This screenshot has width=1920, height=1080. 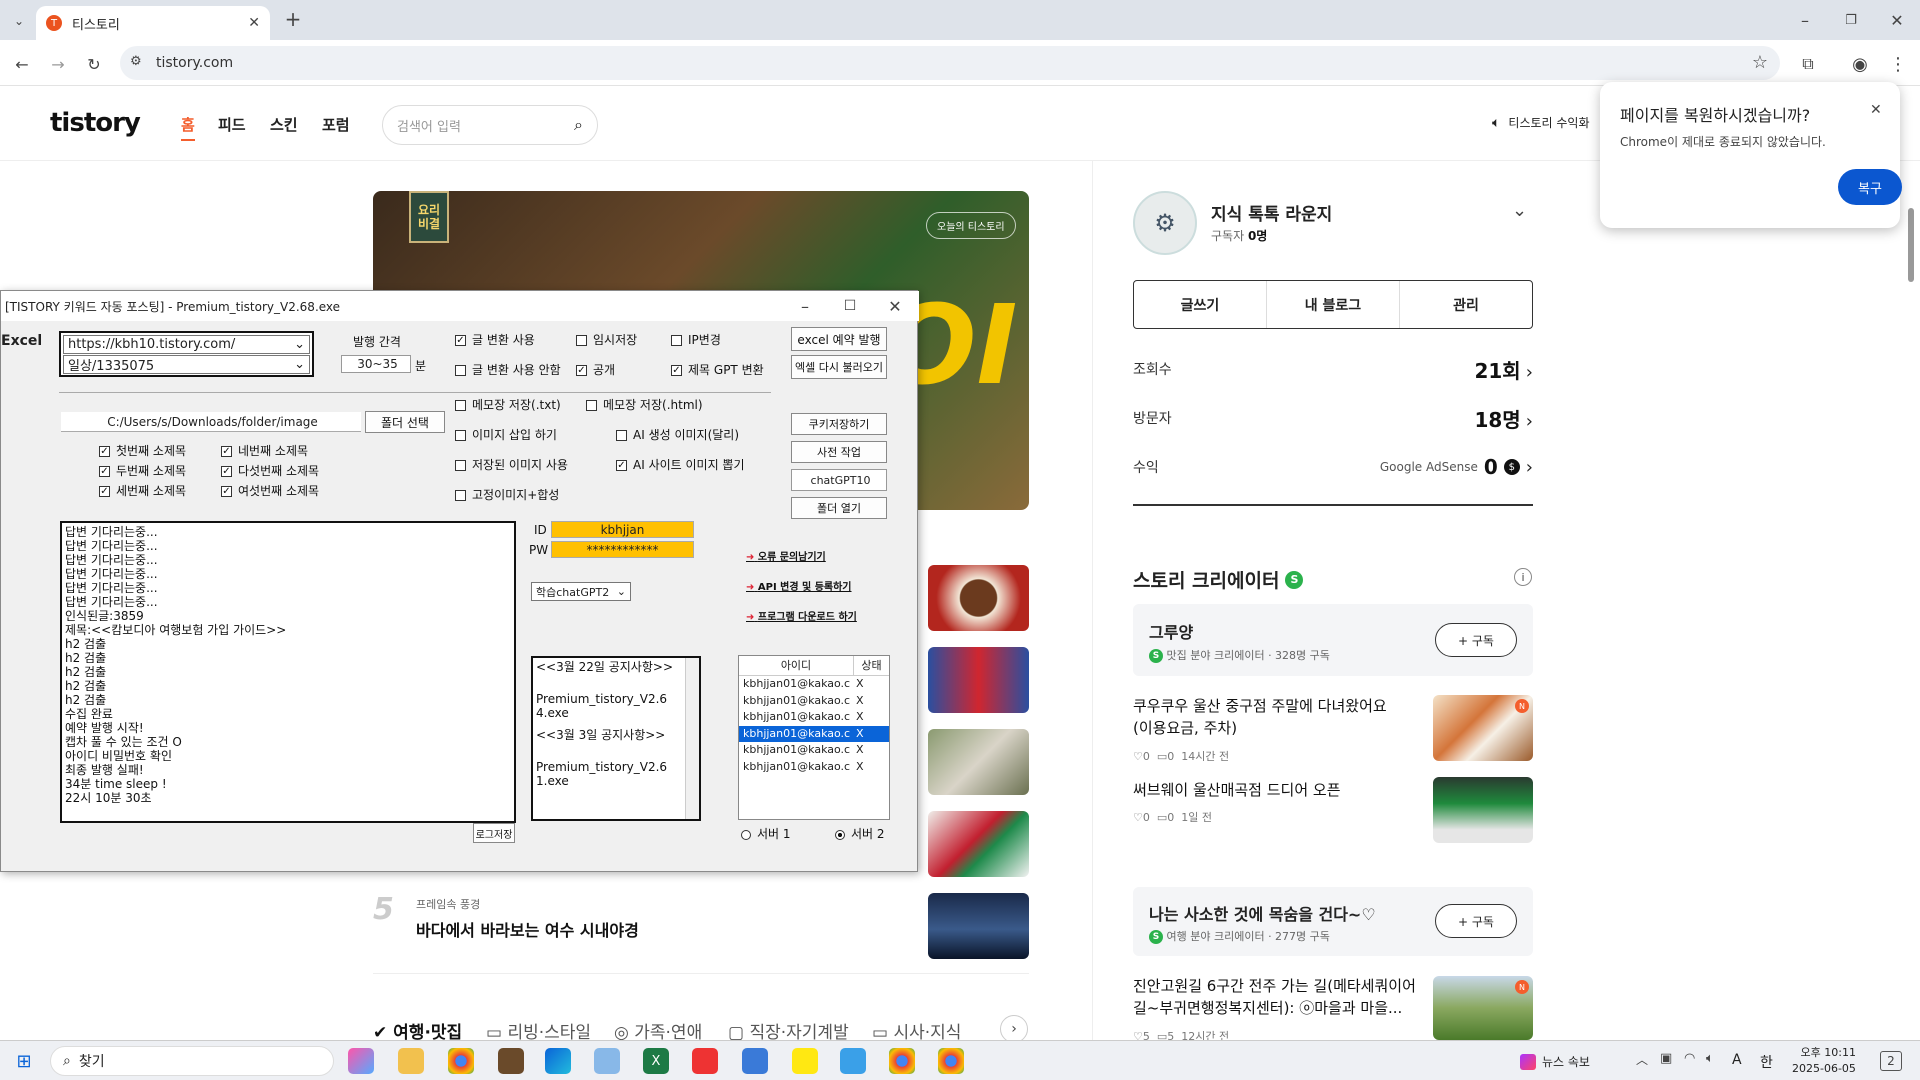 I want to click on folder-select-button: 폴더 선택, so click(x=405, y=422).